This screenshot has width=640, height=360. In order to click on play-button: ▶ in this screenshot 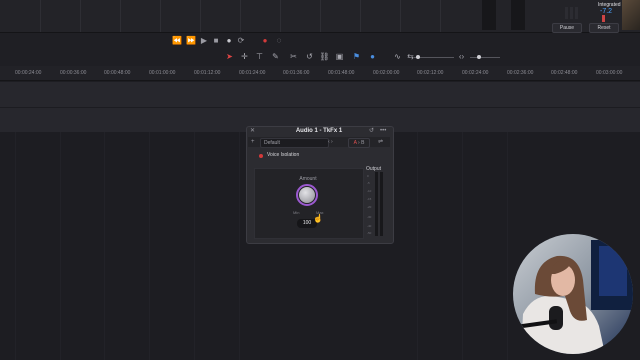, I will do `click(204, 40)`.